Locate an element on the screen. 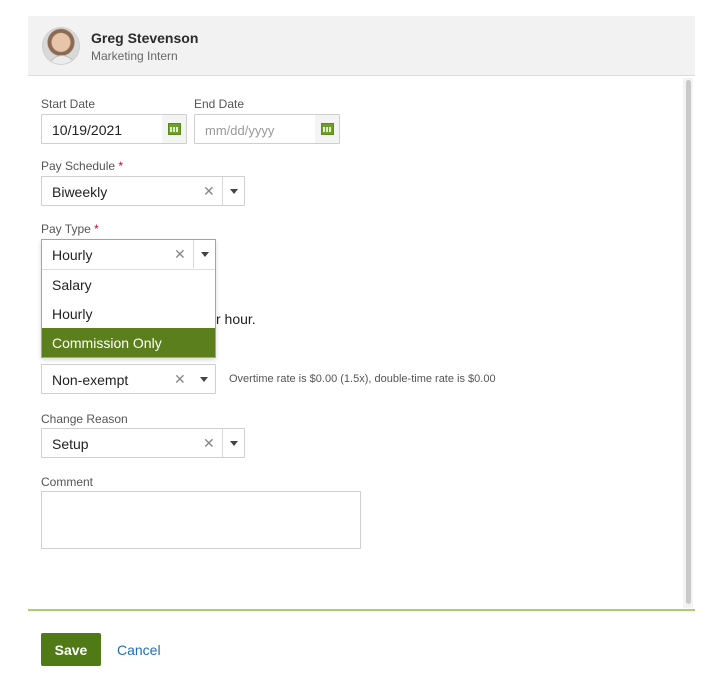  rate-suffix-text: r hour. is located at coordinates (236, 319).